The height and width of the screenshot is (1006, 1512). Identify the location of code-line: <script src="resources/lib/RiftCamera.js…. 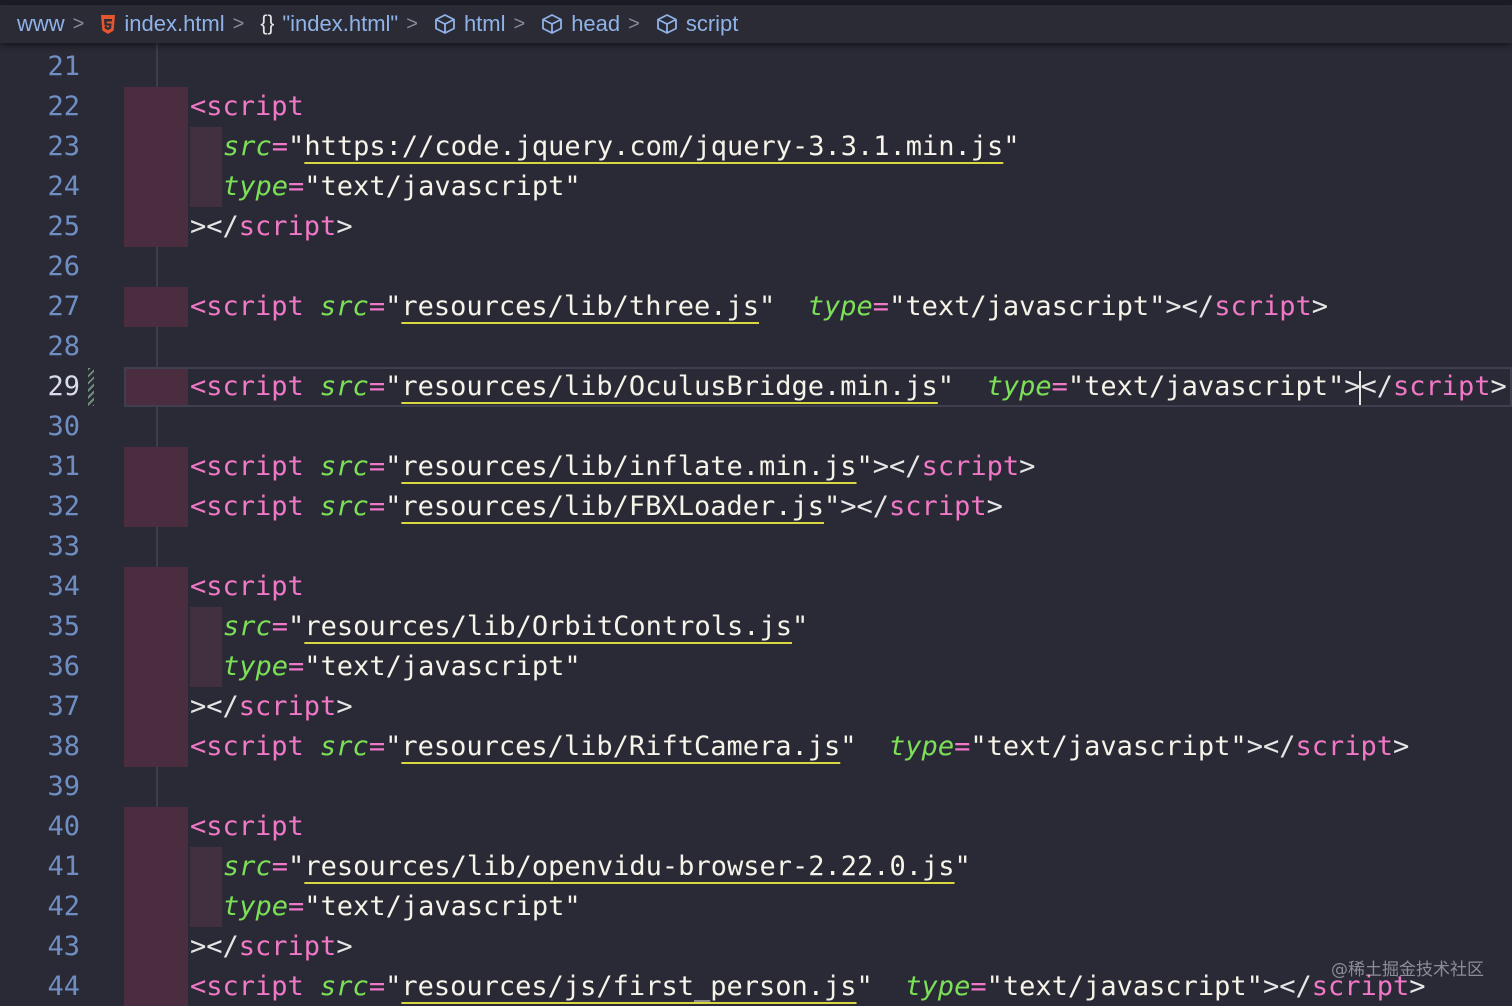
(799, 747).